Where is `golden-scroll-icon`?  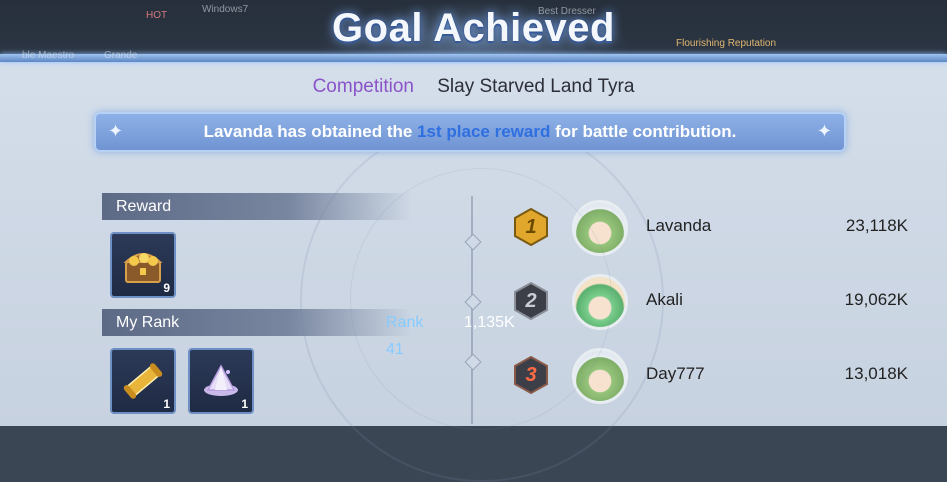 golden-scroll-icon is located at coordinates (143, 381).